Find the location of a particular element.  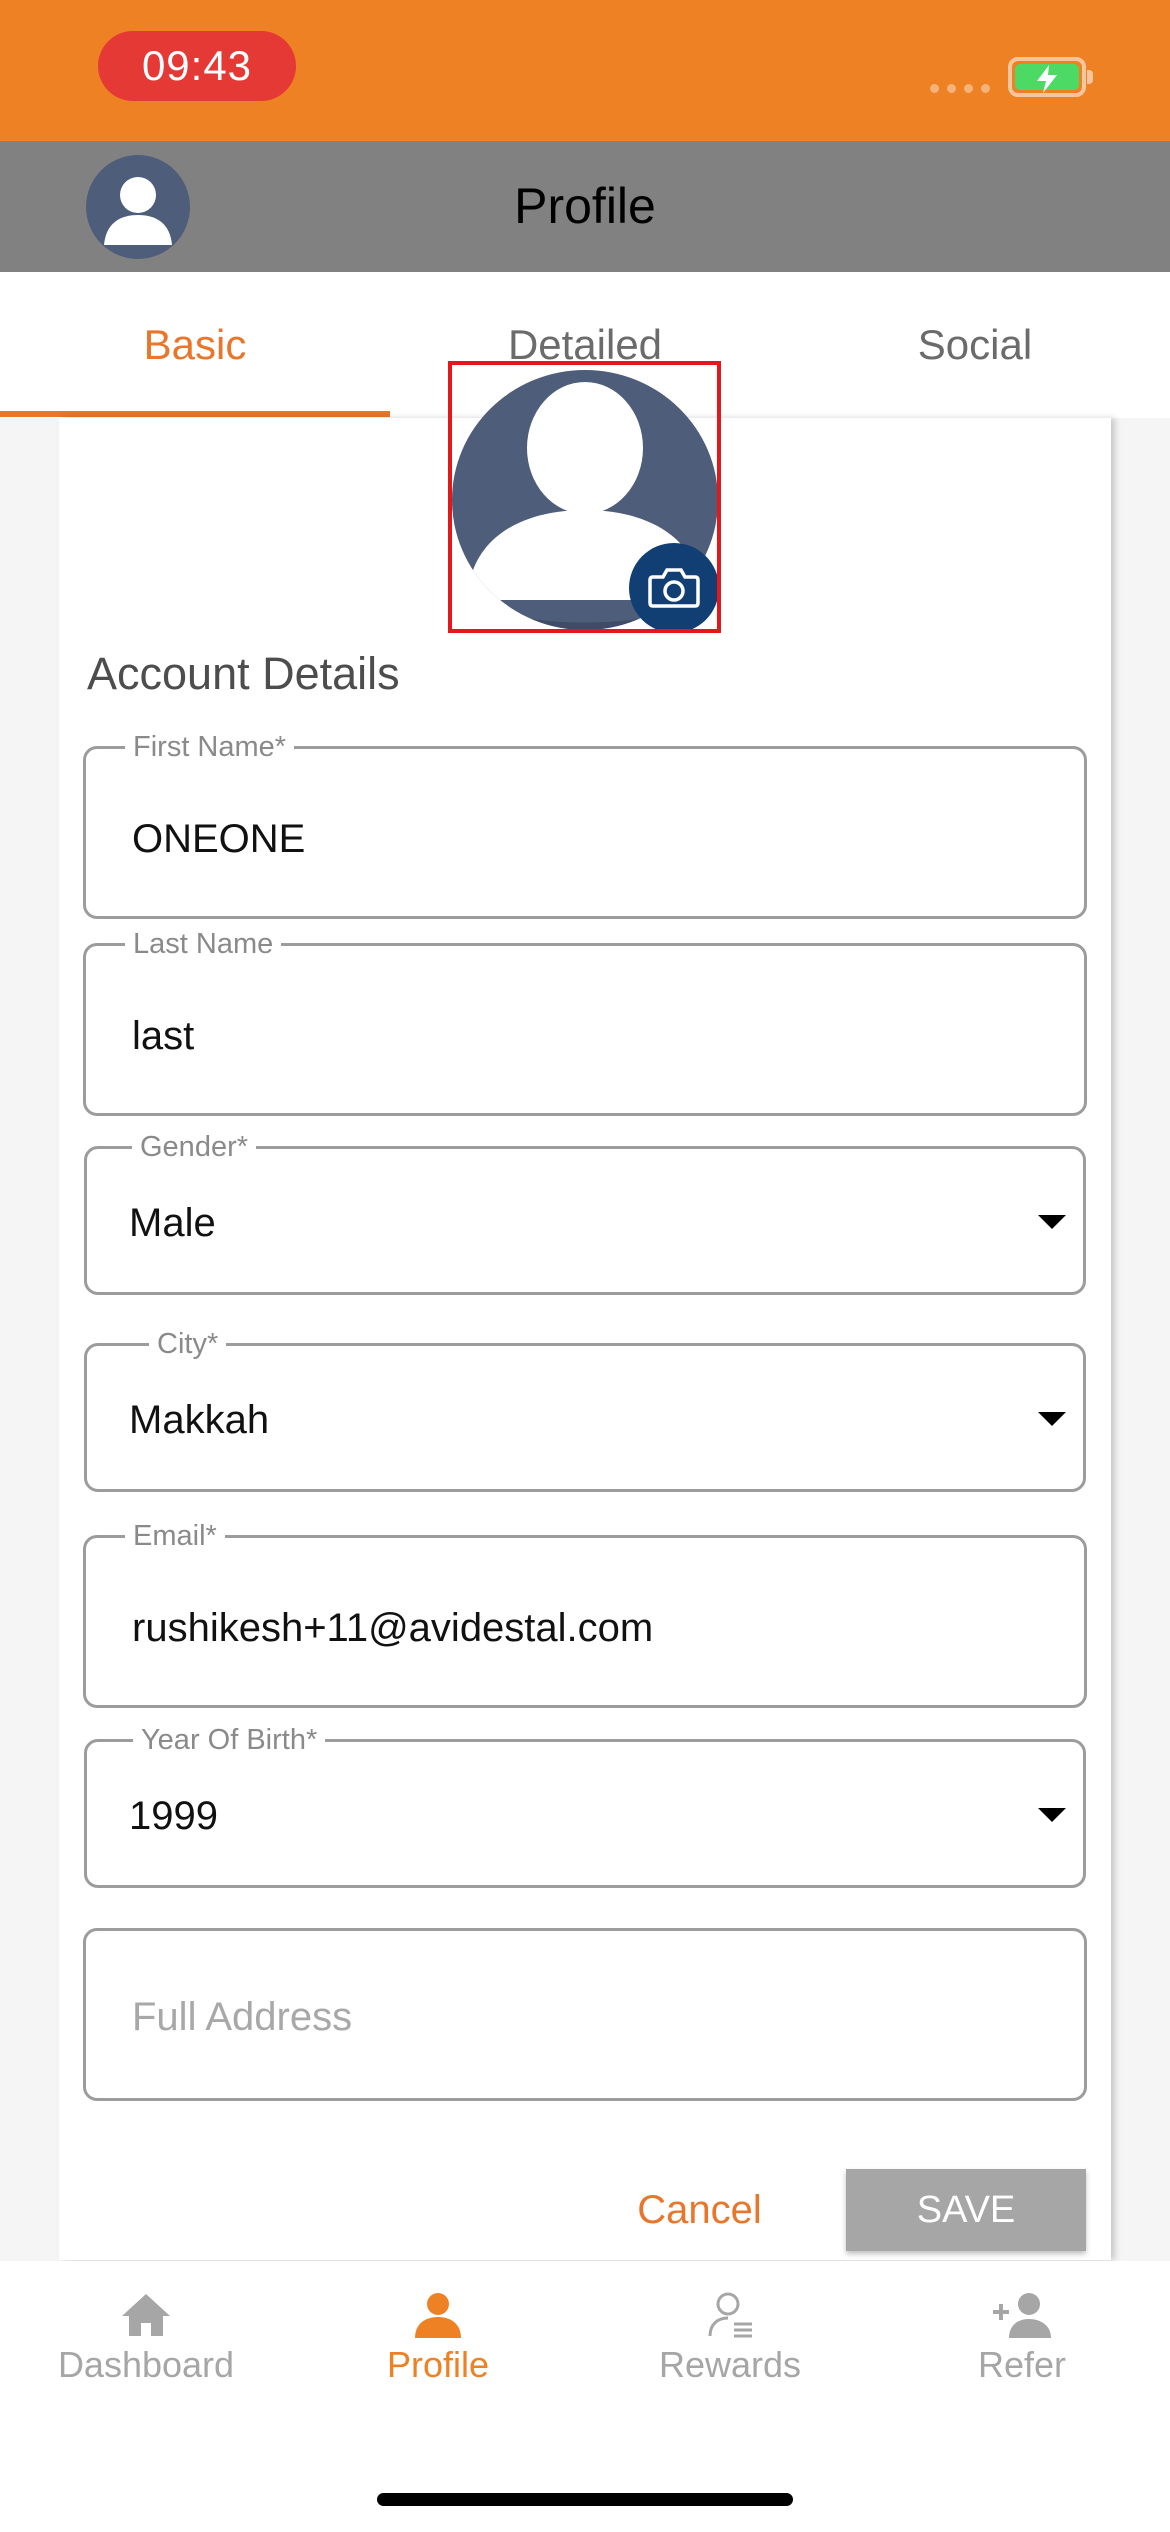

city-value: Makkah is located at coordinates (199, 1420).